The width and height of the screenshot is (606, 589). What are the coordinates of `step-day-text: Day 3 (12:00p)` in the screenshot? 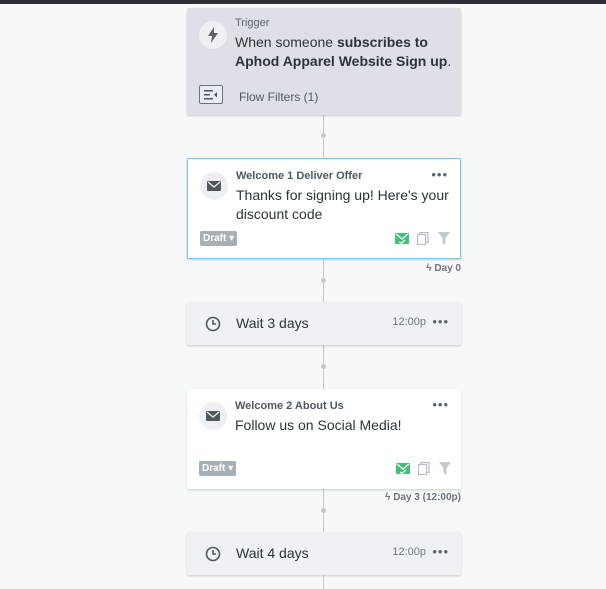 It's located at (427, 497).